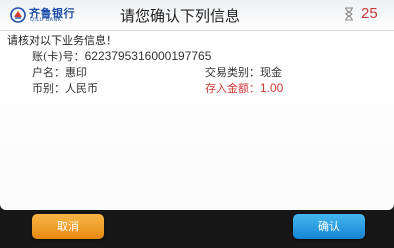 This screenshot has width=394, height=248. I want to click on currency-label: 币别：, so click(48, 88).